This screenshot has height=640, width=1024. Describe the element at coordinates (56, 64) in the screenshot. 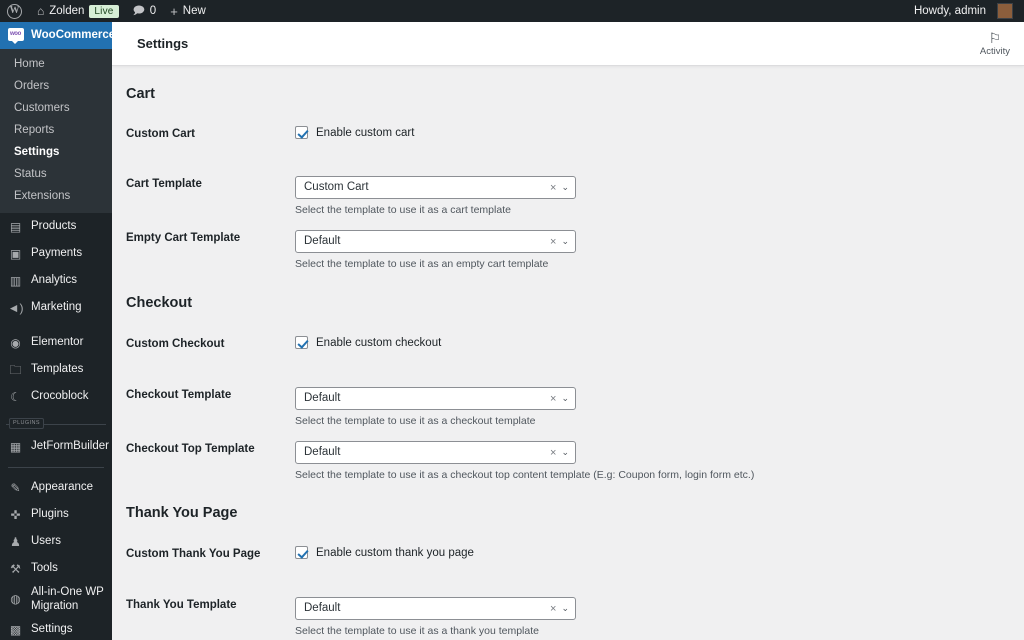

I see `sidebar-item-home: Home` at that location.